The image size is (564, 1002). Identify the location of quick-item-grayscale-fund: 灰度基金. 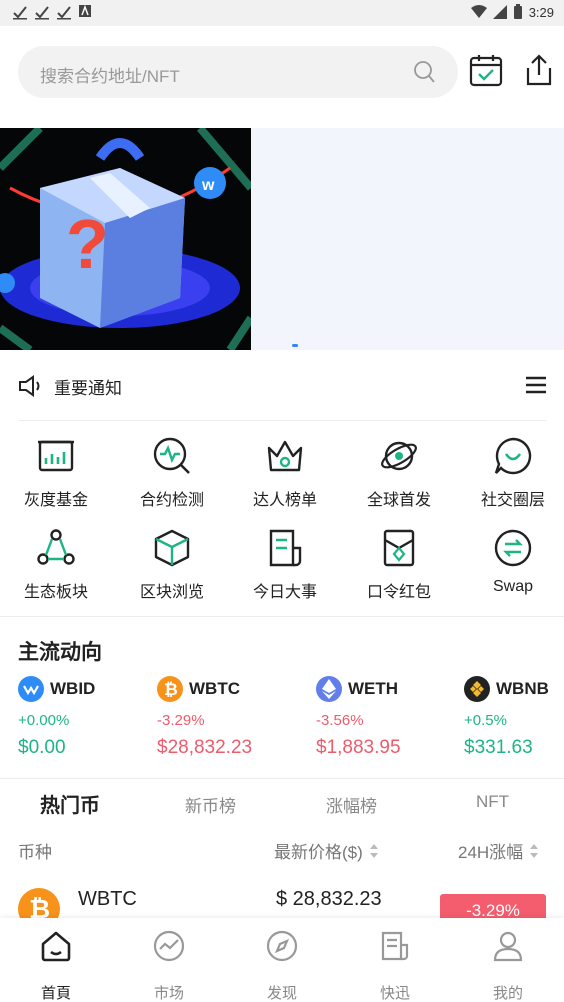
(56, 470).